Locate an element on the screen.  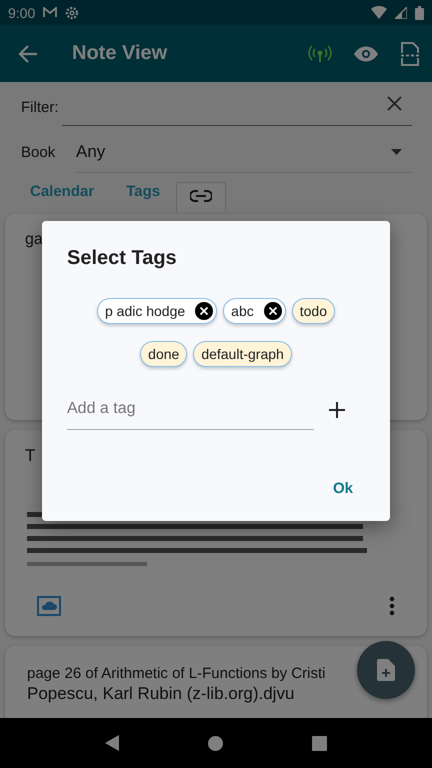
back-nav-icon is located at coordinates (111, 743).